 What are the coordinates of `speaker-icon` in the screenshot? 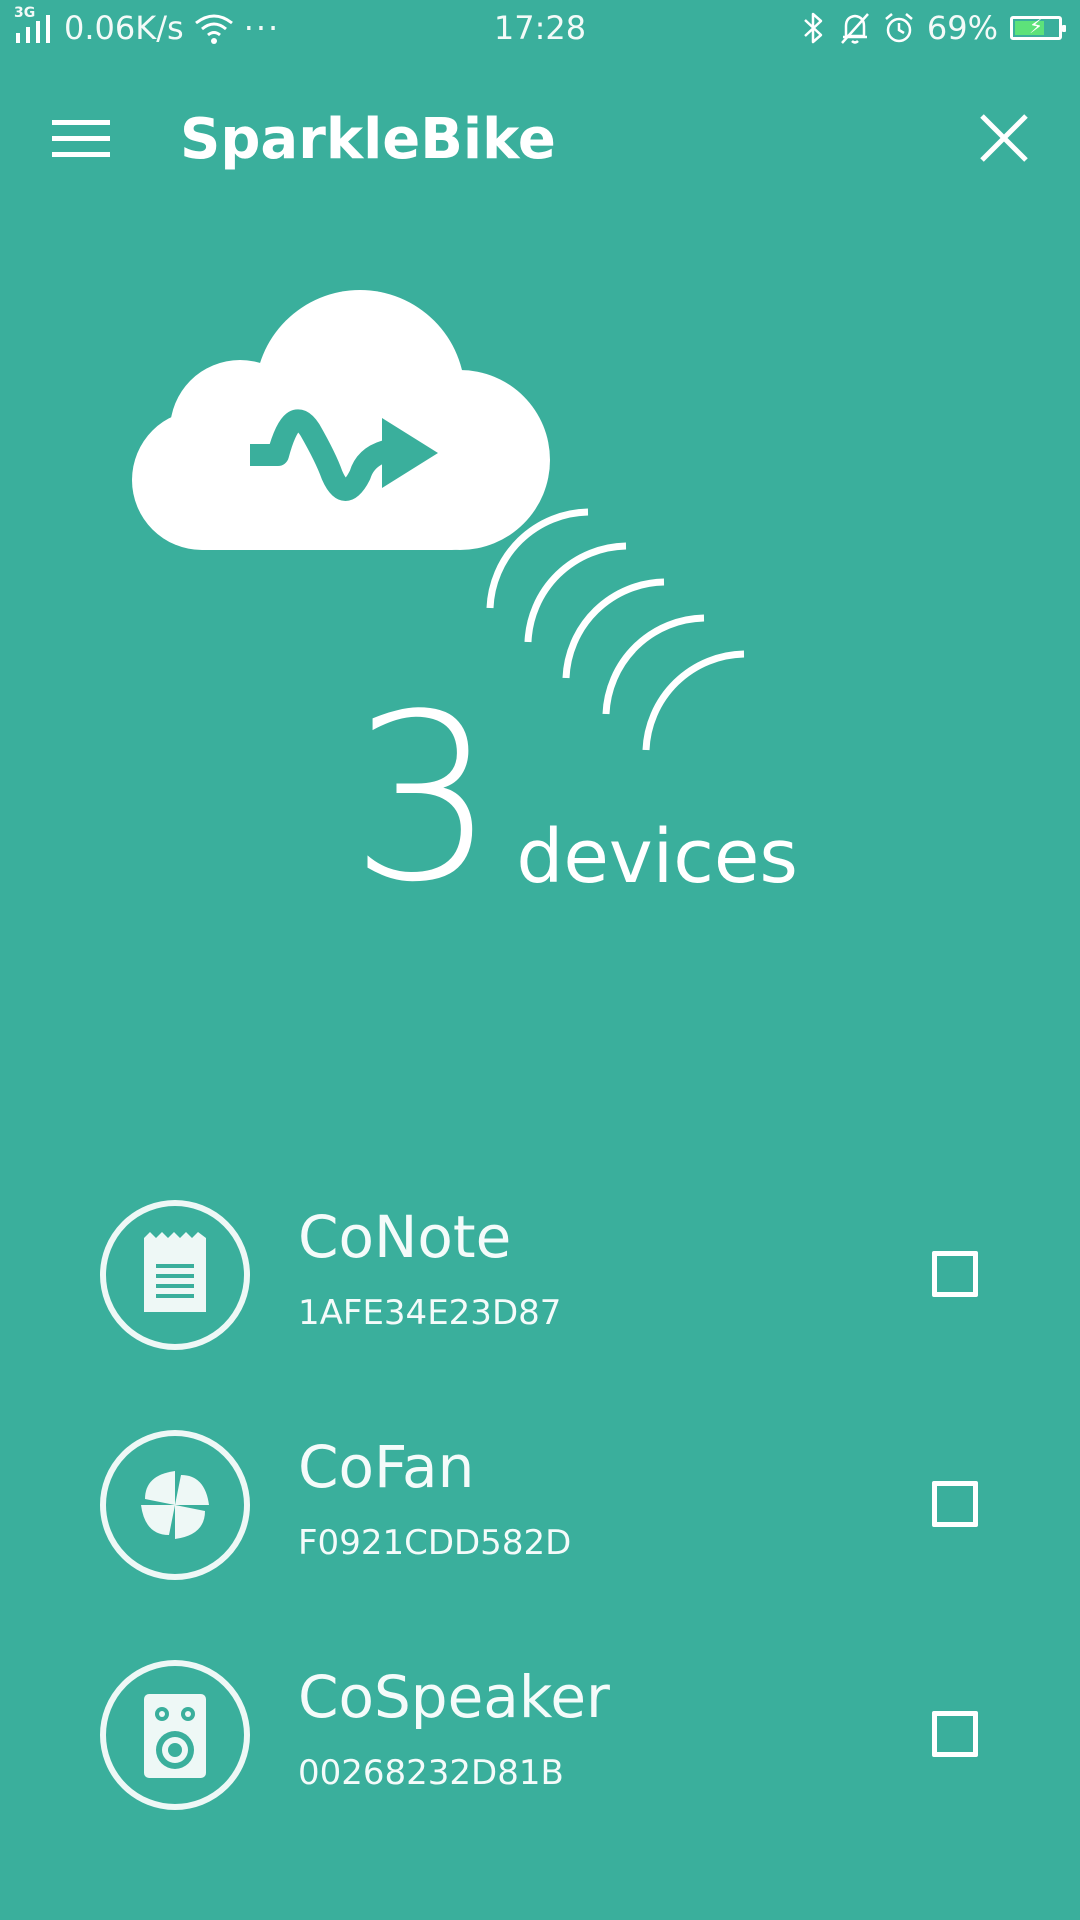 It's located at (175, 1736).